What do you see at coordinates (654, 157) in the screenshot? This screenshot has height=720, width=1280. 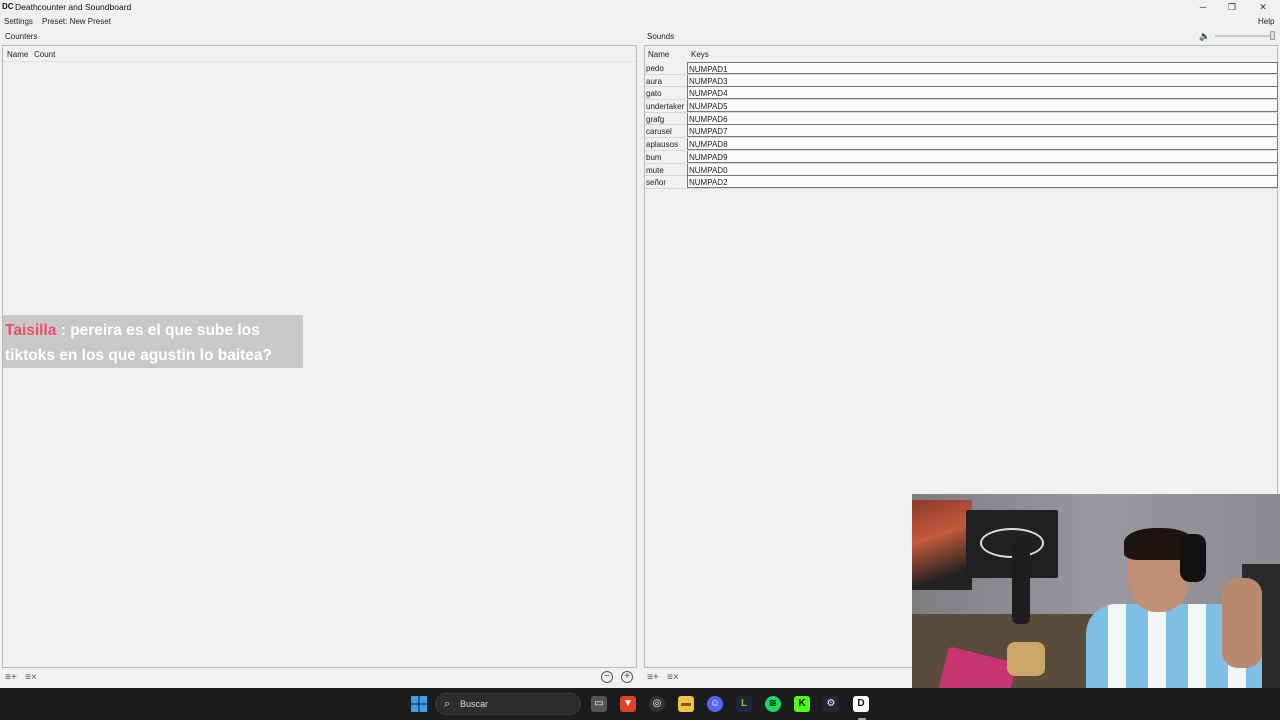 I see `sound-name: bum` at bounding box center [654, 157].